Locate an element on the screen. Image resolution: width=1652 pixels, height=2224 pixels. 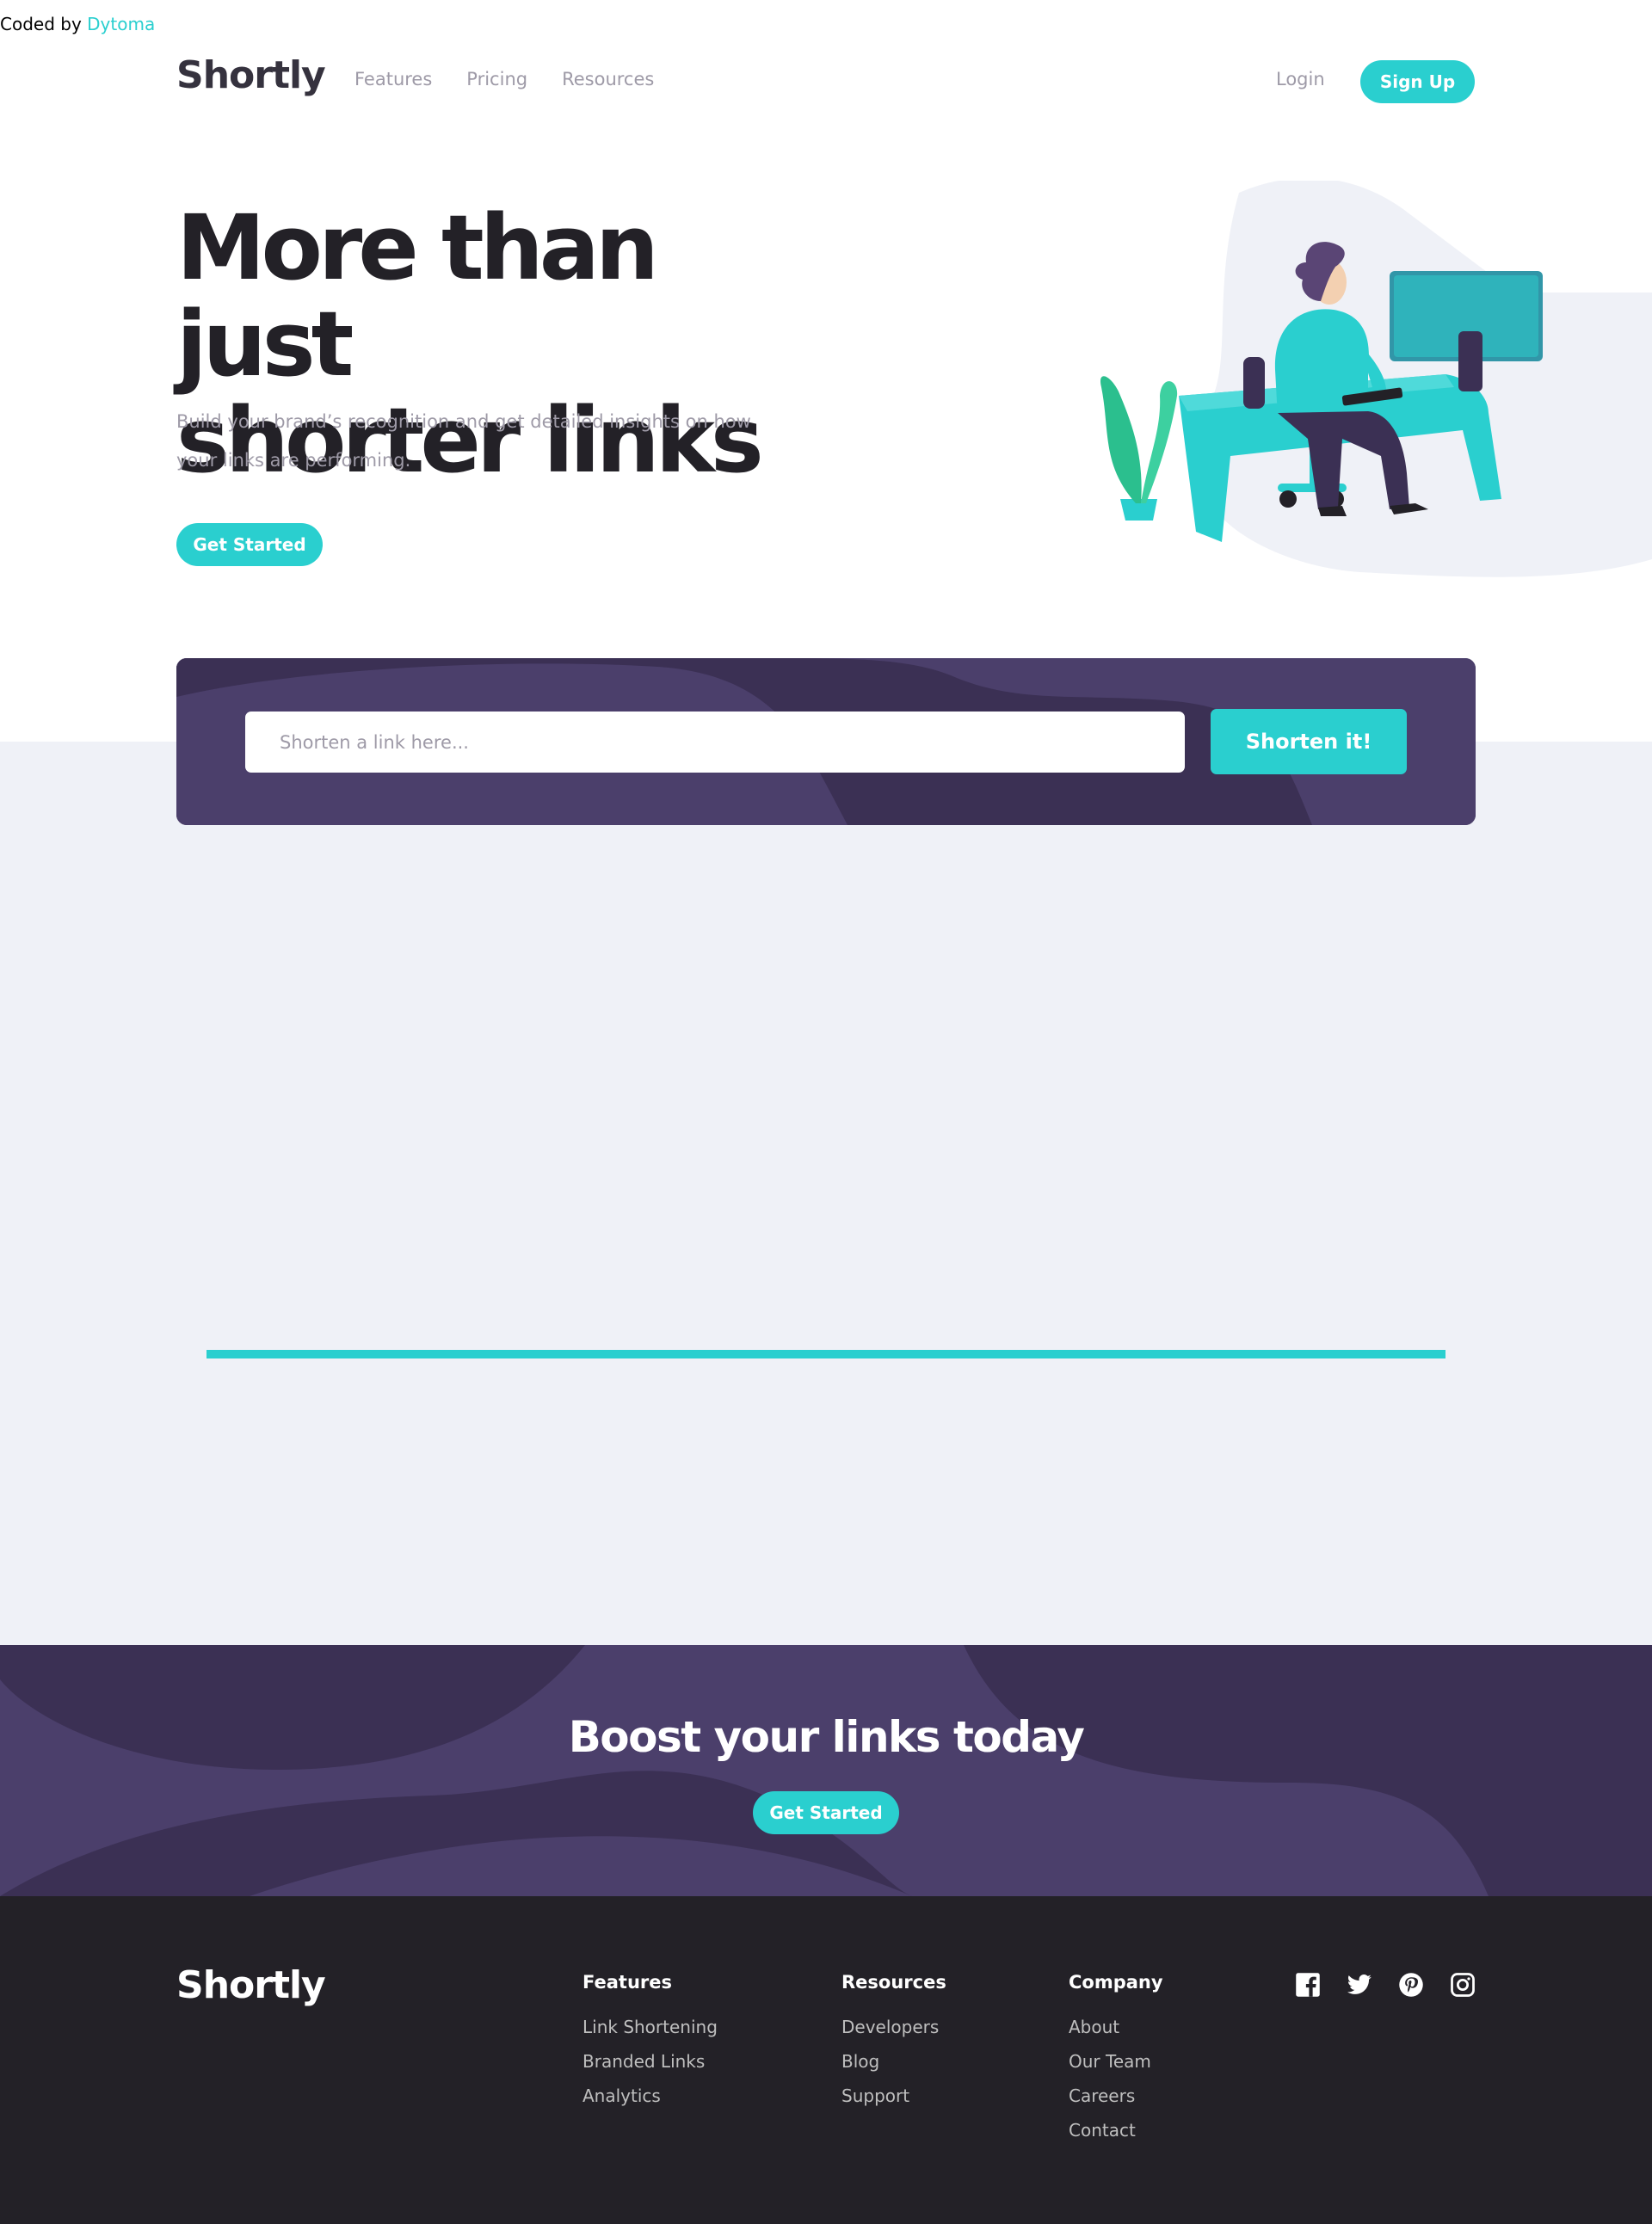
footer-link-careers: Careers is located at coordinates (1116, 2095).